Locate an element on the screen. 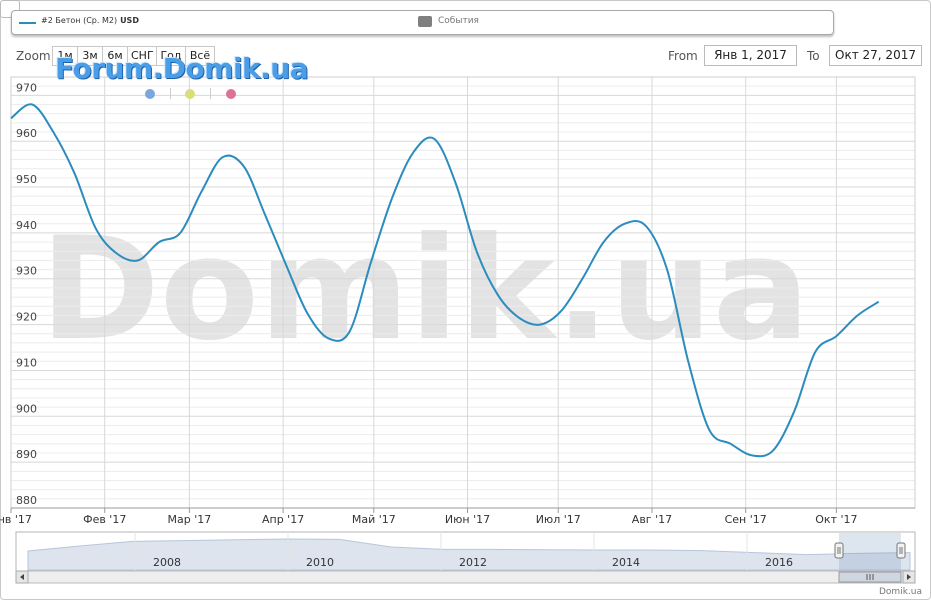 The image size is (931, 600). brand-dot-yellow is located at coordinates (190, 94).